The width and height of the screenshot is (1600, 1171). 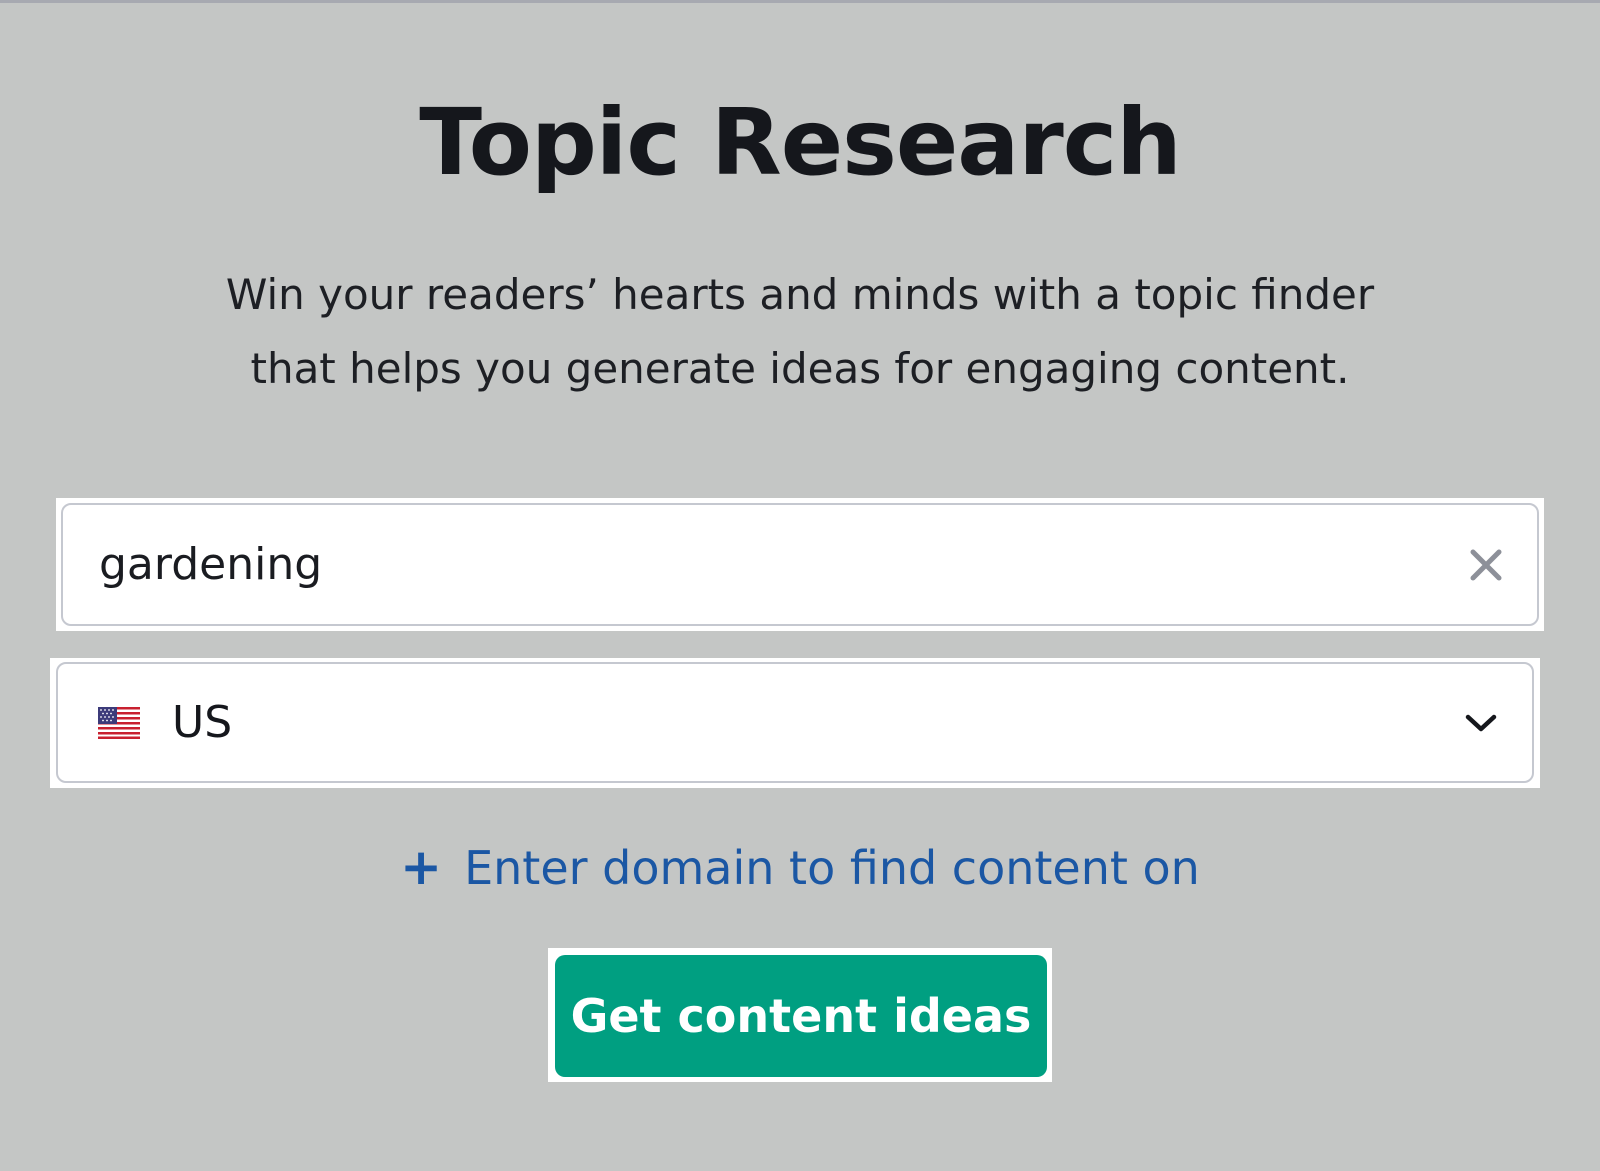 I want to click on get-content-ideas-button: Get content ideas, so click(x=801, y=1016).